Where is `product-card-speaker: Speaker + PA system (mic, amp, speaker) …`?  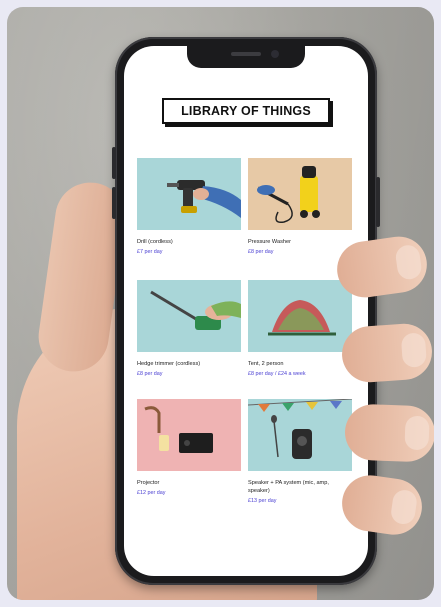
product-card-speaker: Speaker + PA system (mic, amp, speaker) … is located at coordinates (300, 452).